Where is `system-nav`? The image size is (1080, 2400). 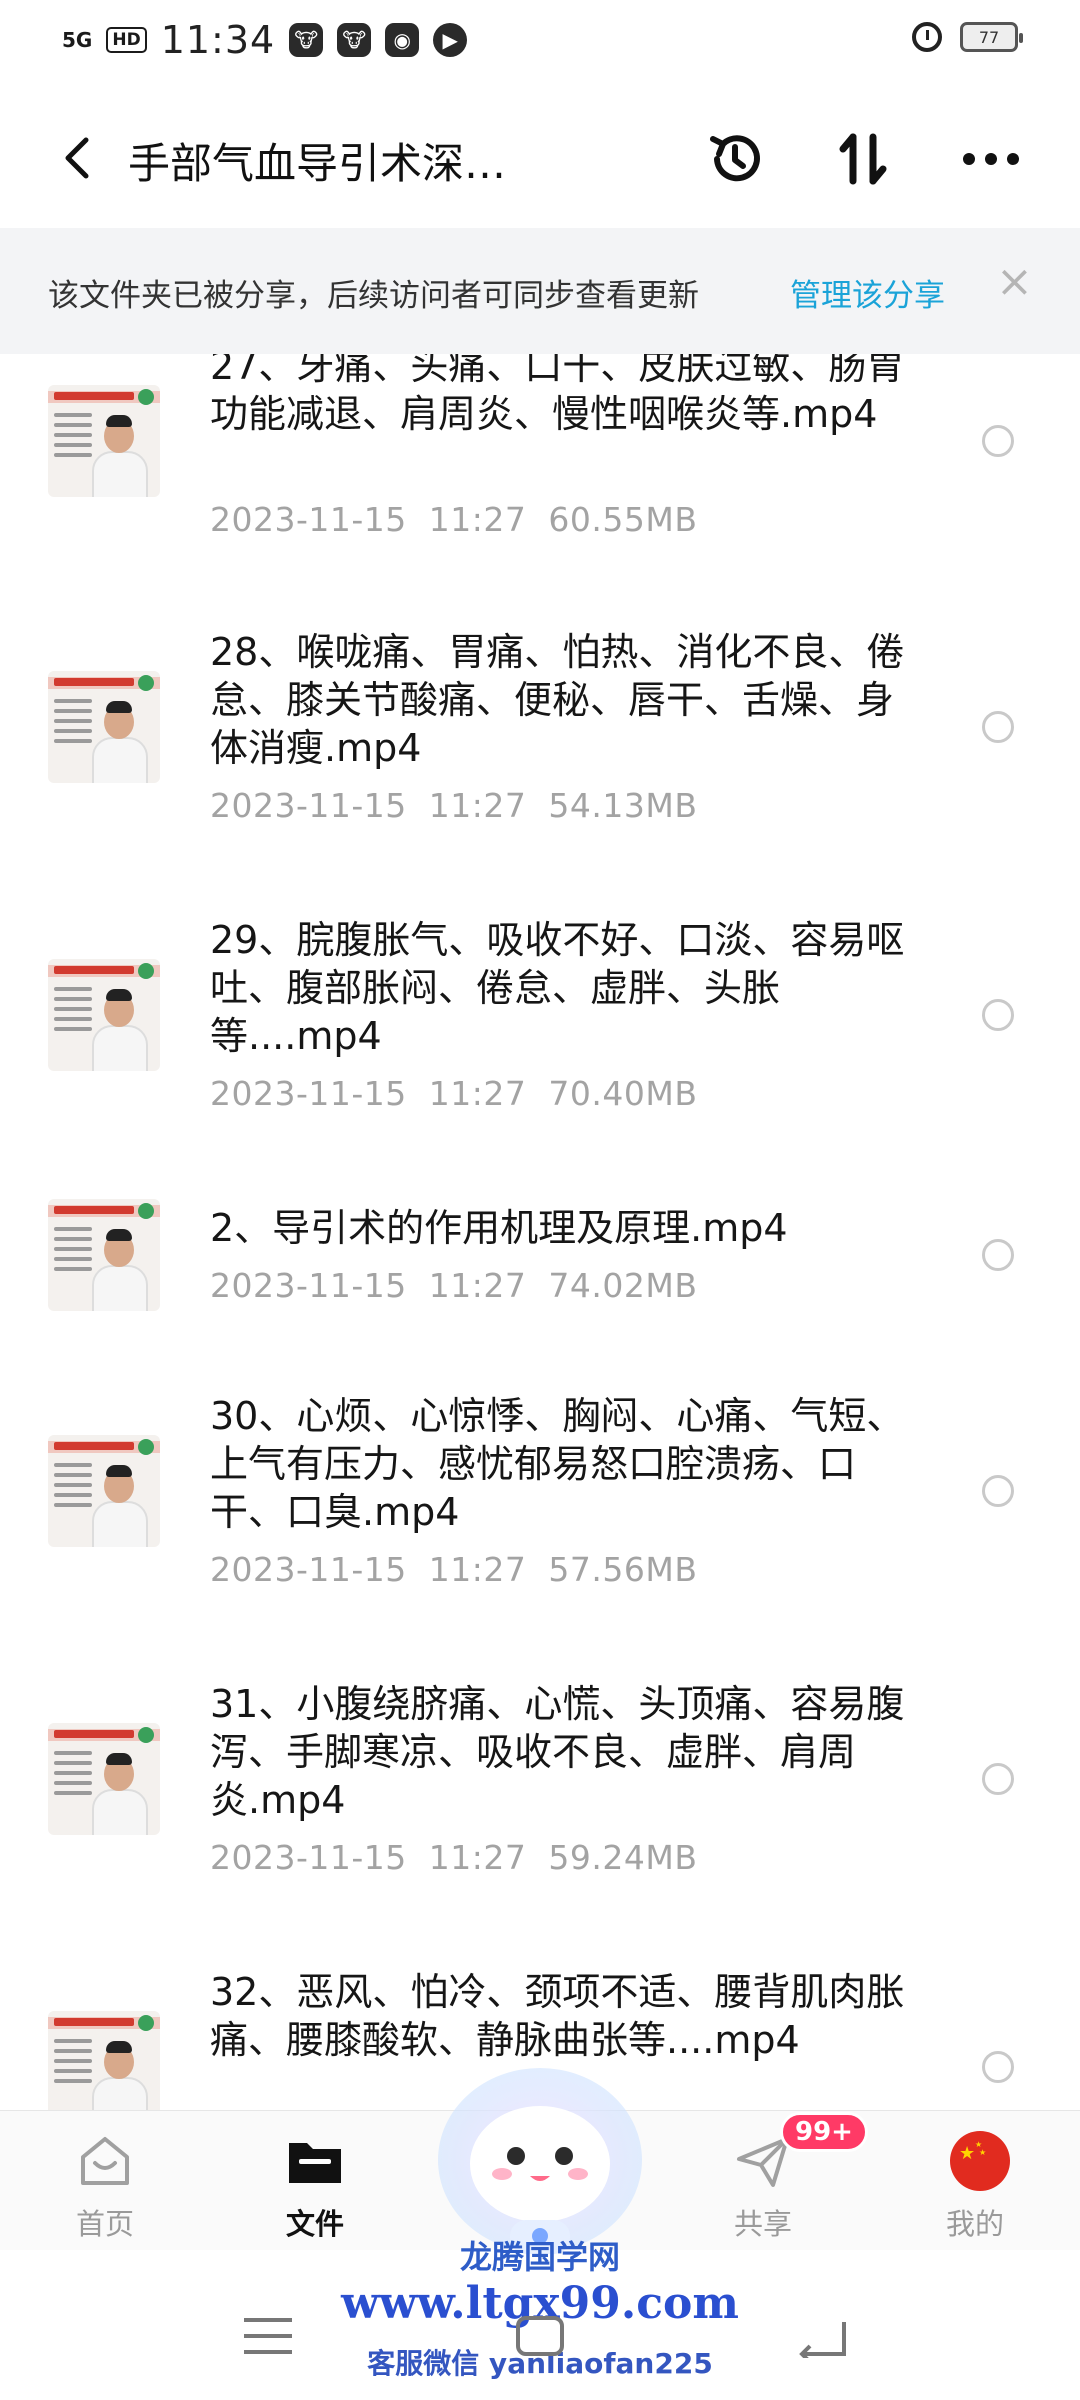
system-nav is located at coordinates (540, 2328).